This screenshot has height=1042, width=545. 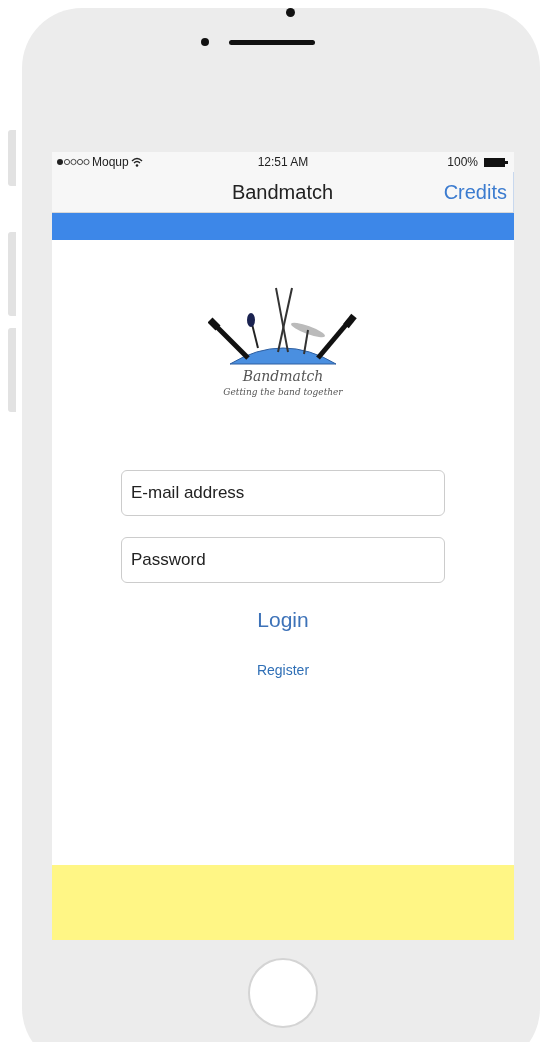 I want to click on status-time: 12:51 AM, so click(x=283, y=162).